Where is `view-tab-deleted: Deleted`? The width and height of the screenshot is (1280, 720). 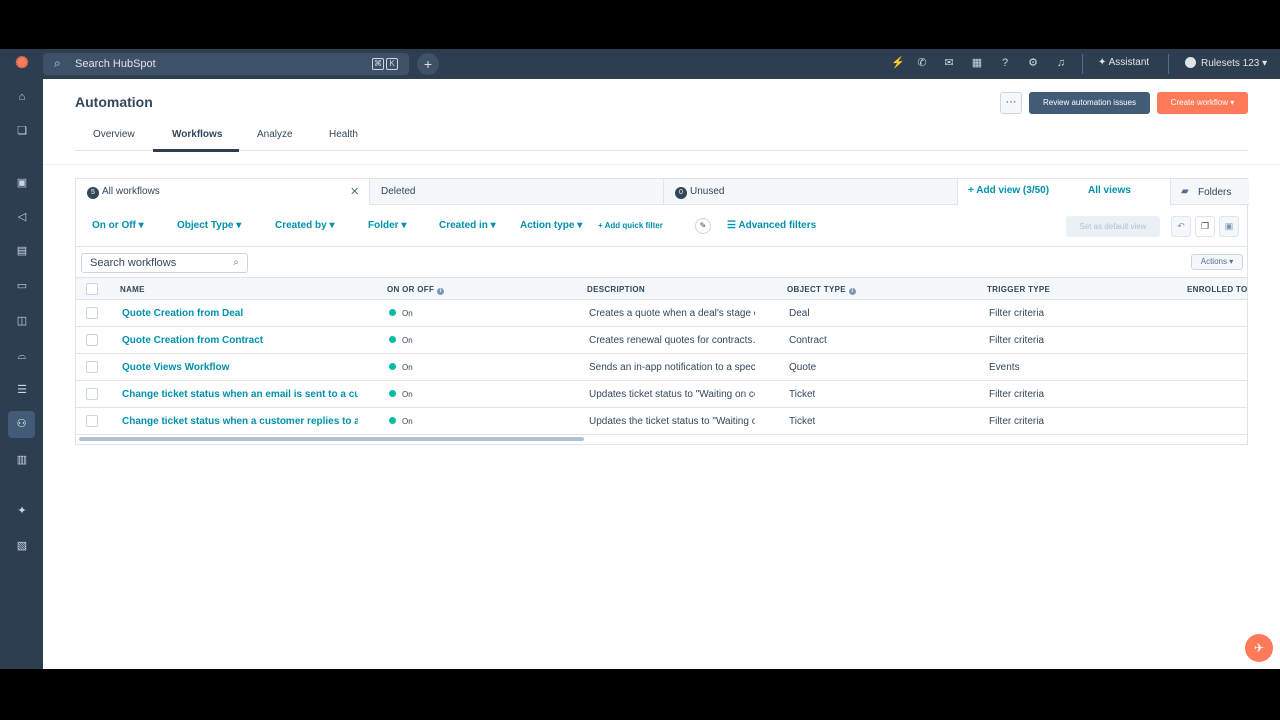
view-tab-deleted: Deleted is located at coordinates (517, 192).